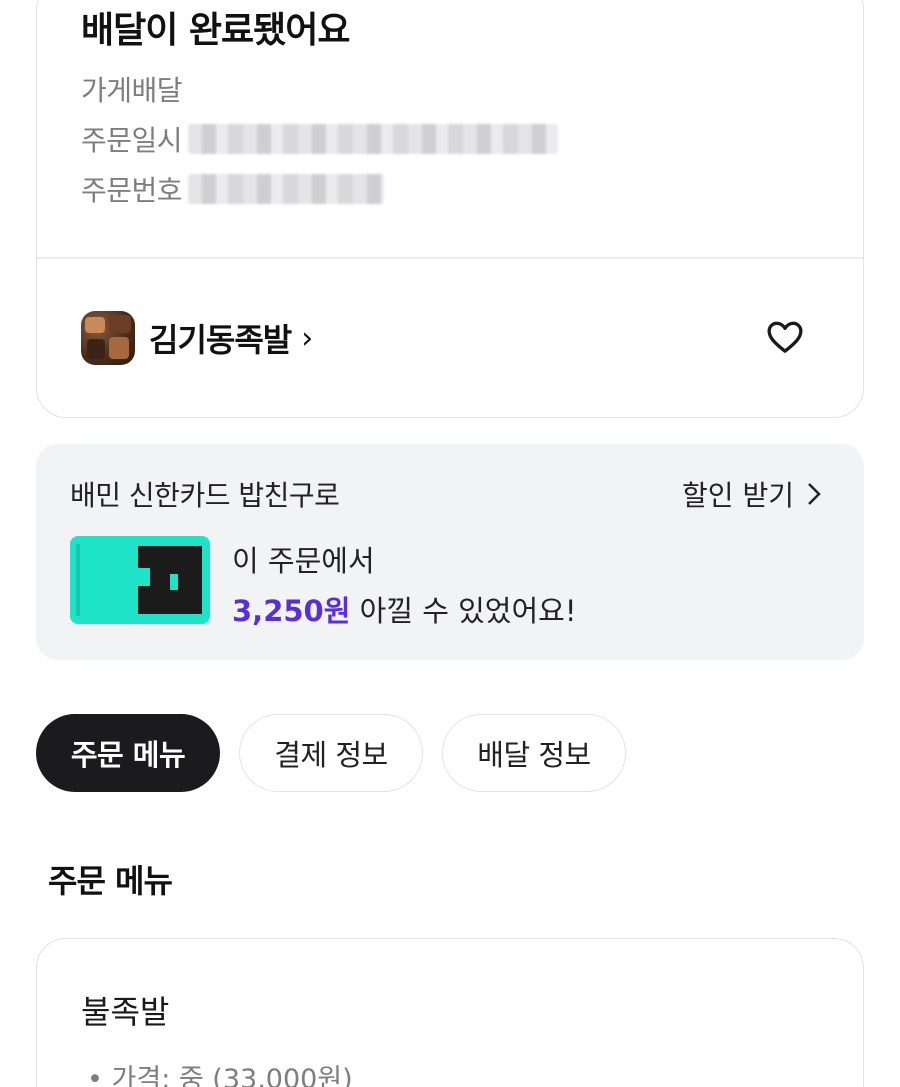 This screenshot has width=900, height=1087. I want to click on chevron-right-icon: ›, so click(307, 338).